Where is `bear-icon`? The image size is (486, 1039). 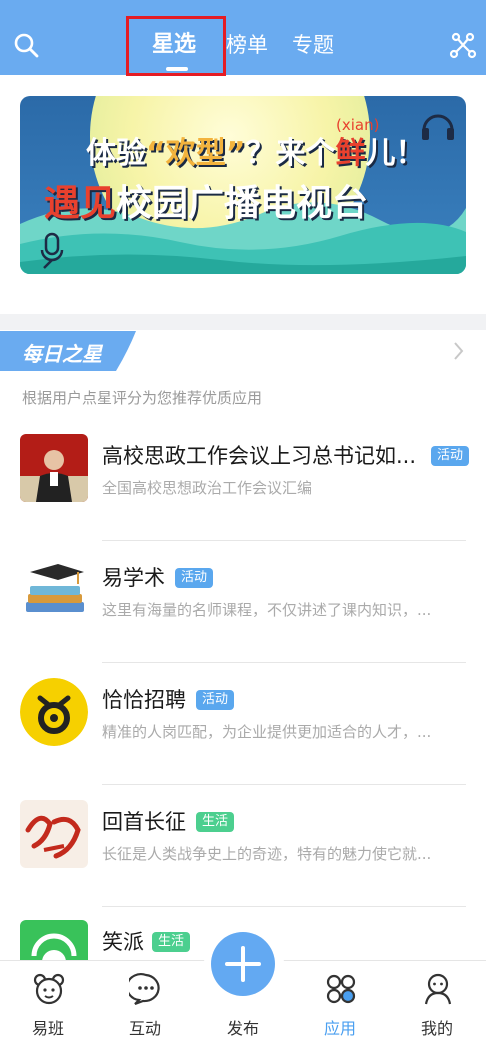
bear-icon is located at coordinates (49, 989).